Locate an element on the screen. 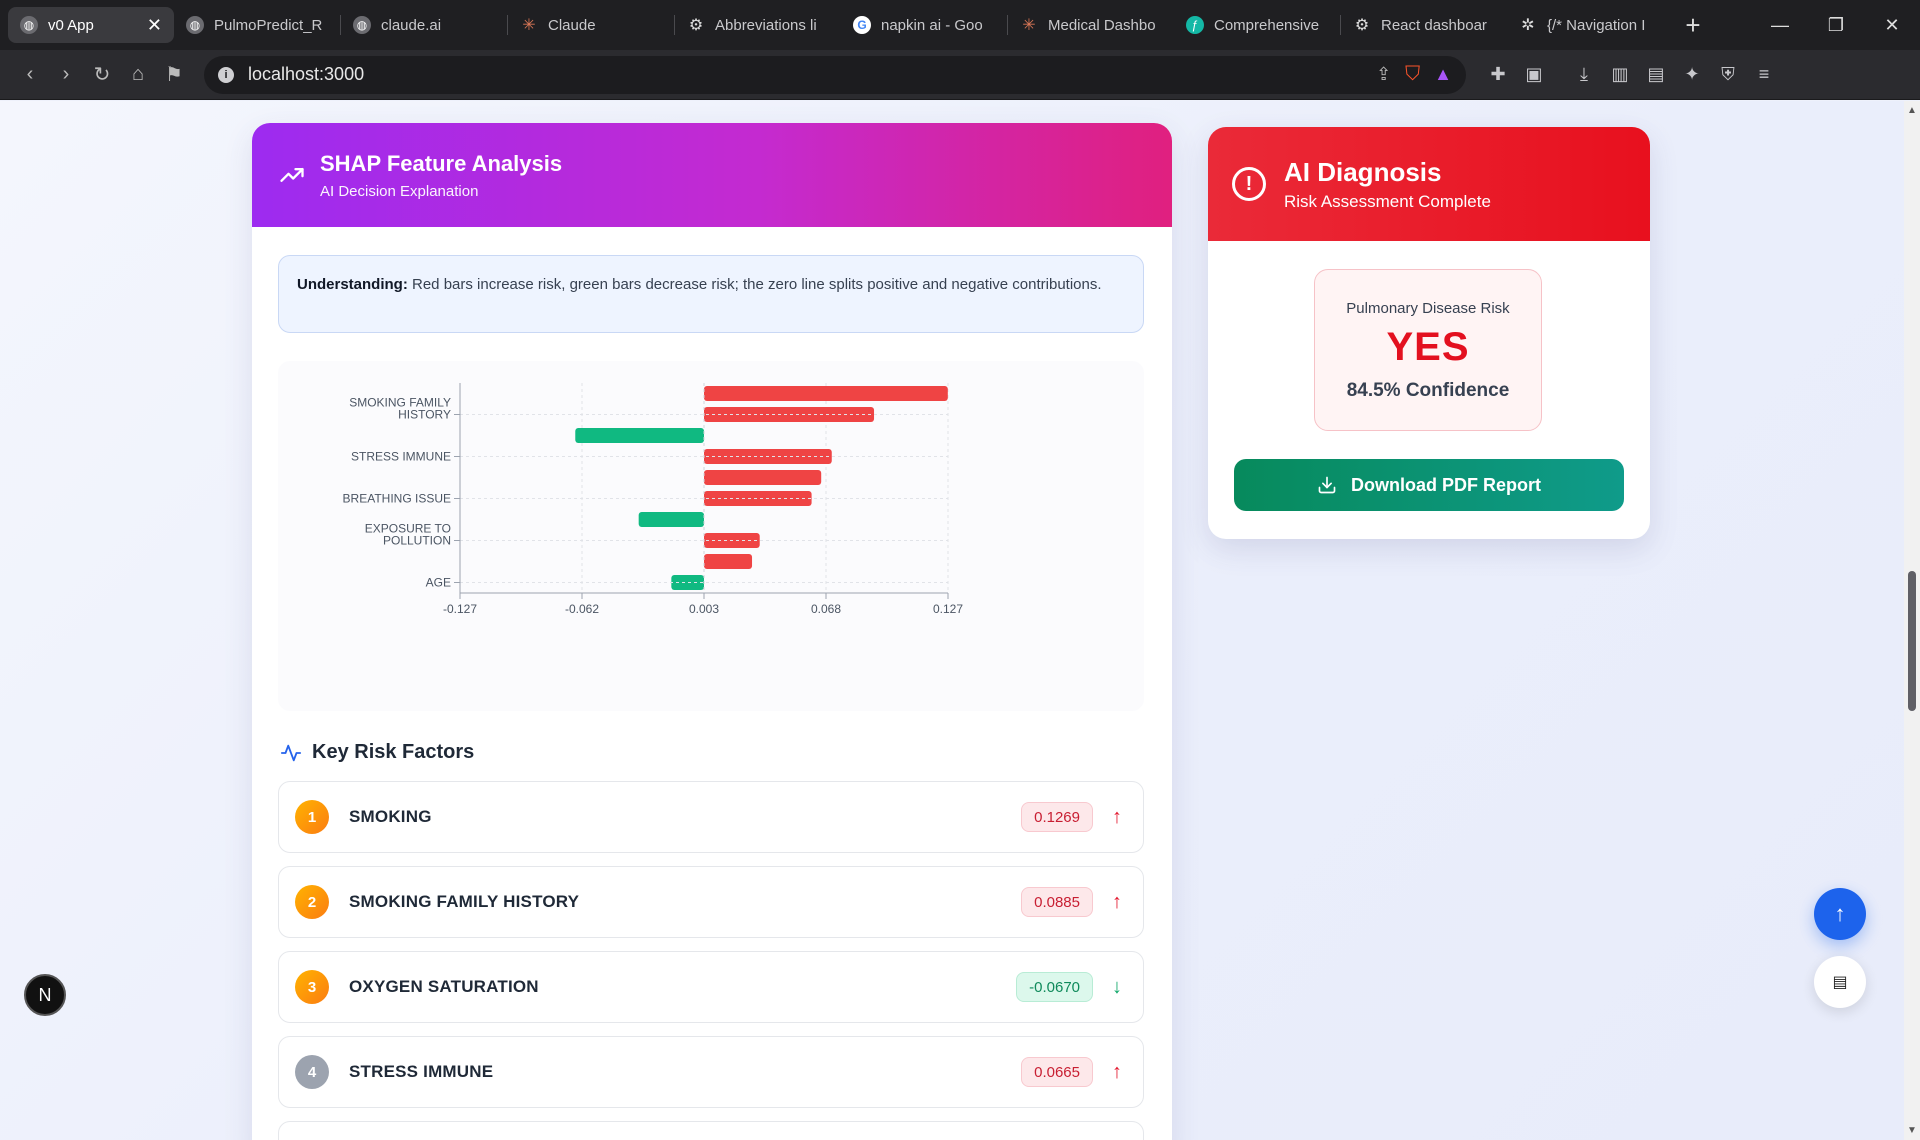 This screenshot has width=1920, height=1140. page-scrollbar: ▲ ▼ is located at coordinates (1912, 620).